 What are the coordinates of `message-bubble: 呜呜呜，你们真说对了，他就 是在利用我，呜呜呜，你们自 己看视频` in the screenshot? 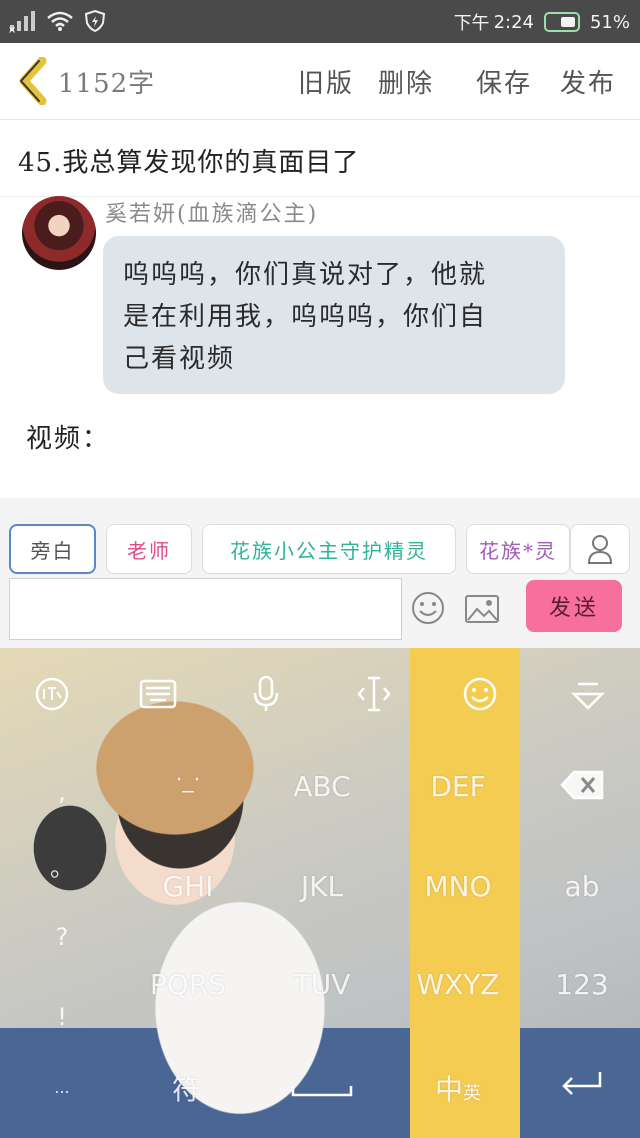 It's located at (334, 315).